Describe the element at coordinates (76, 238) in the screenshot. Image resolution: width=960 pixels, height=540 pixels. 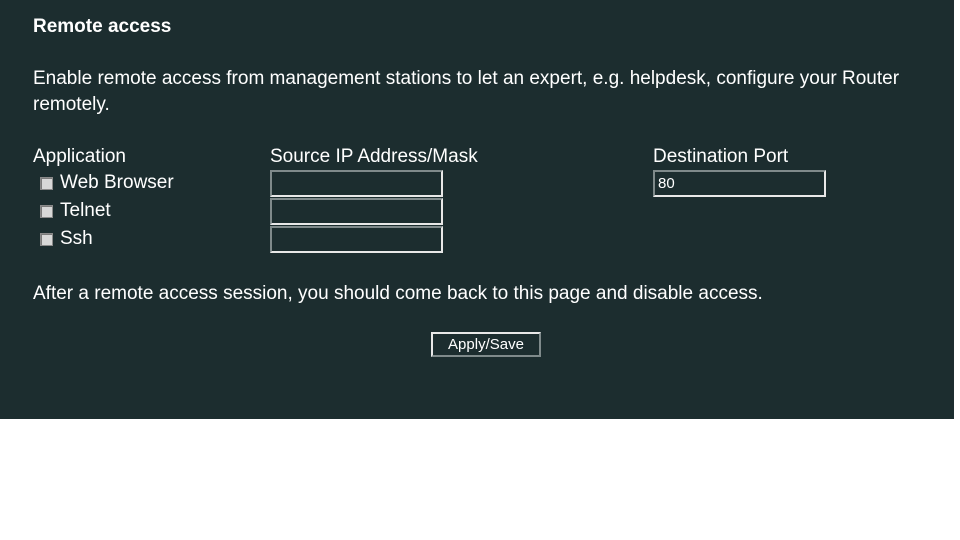
I see `ssh-label: Ssh` at that location.